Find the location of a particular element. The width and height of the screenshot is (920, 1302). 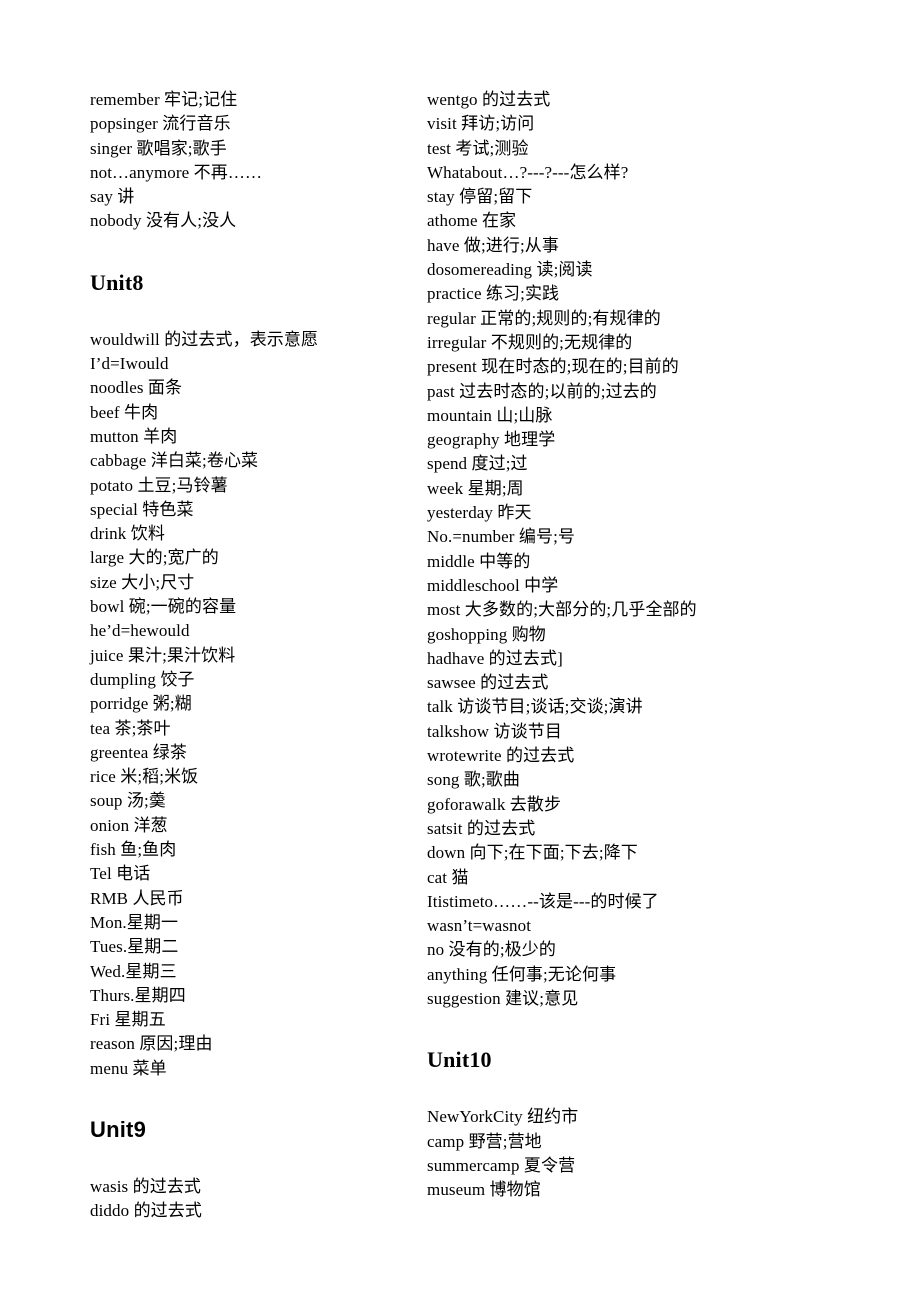

vocabulary-entry: mutton 羊肉 is located at coordinates (134, 436).